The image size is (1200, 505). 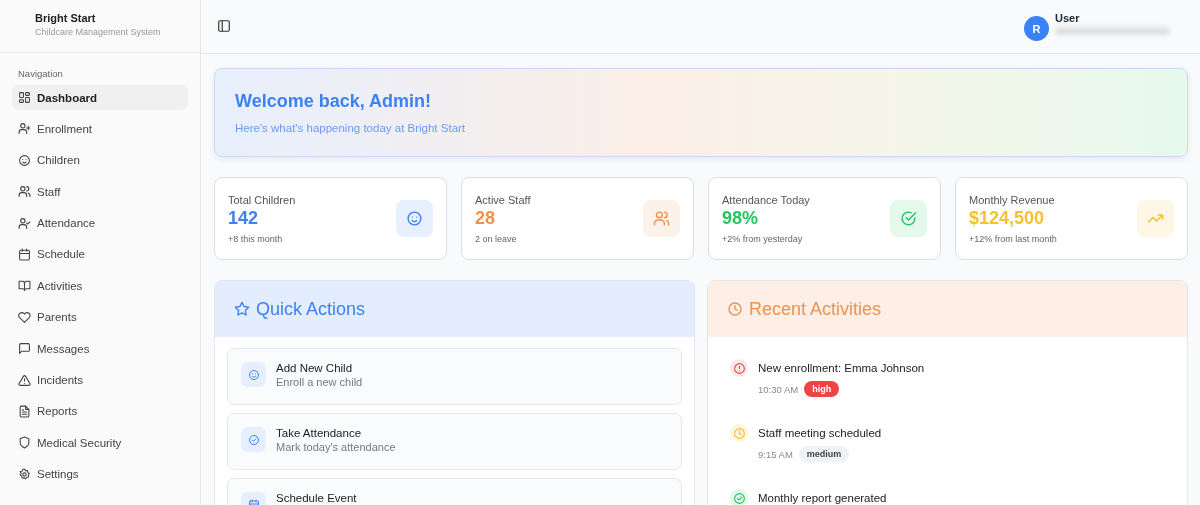 What do you see at coordinates (100, 349) in the screenshot?
I see `nav-item: Messages` at bounding box center [100, 349].